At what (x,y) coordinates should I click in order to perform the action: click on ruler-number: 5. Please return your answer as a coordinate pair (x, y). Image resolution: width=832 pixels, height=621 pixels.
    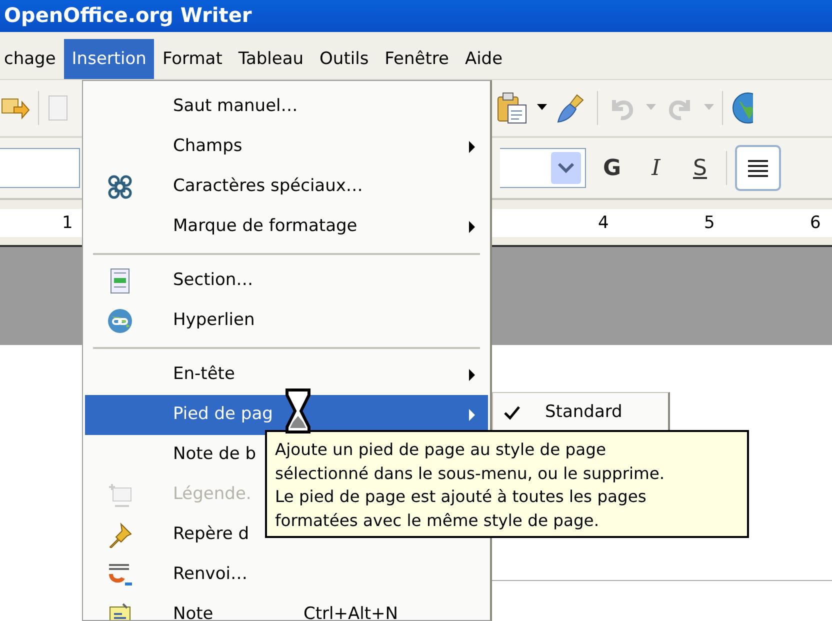
    Looking at the image, I should click on (709, 223).